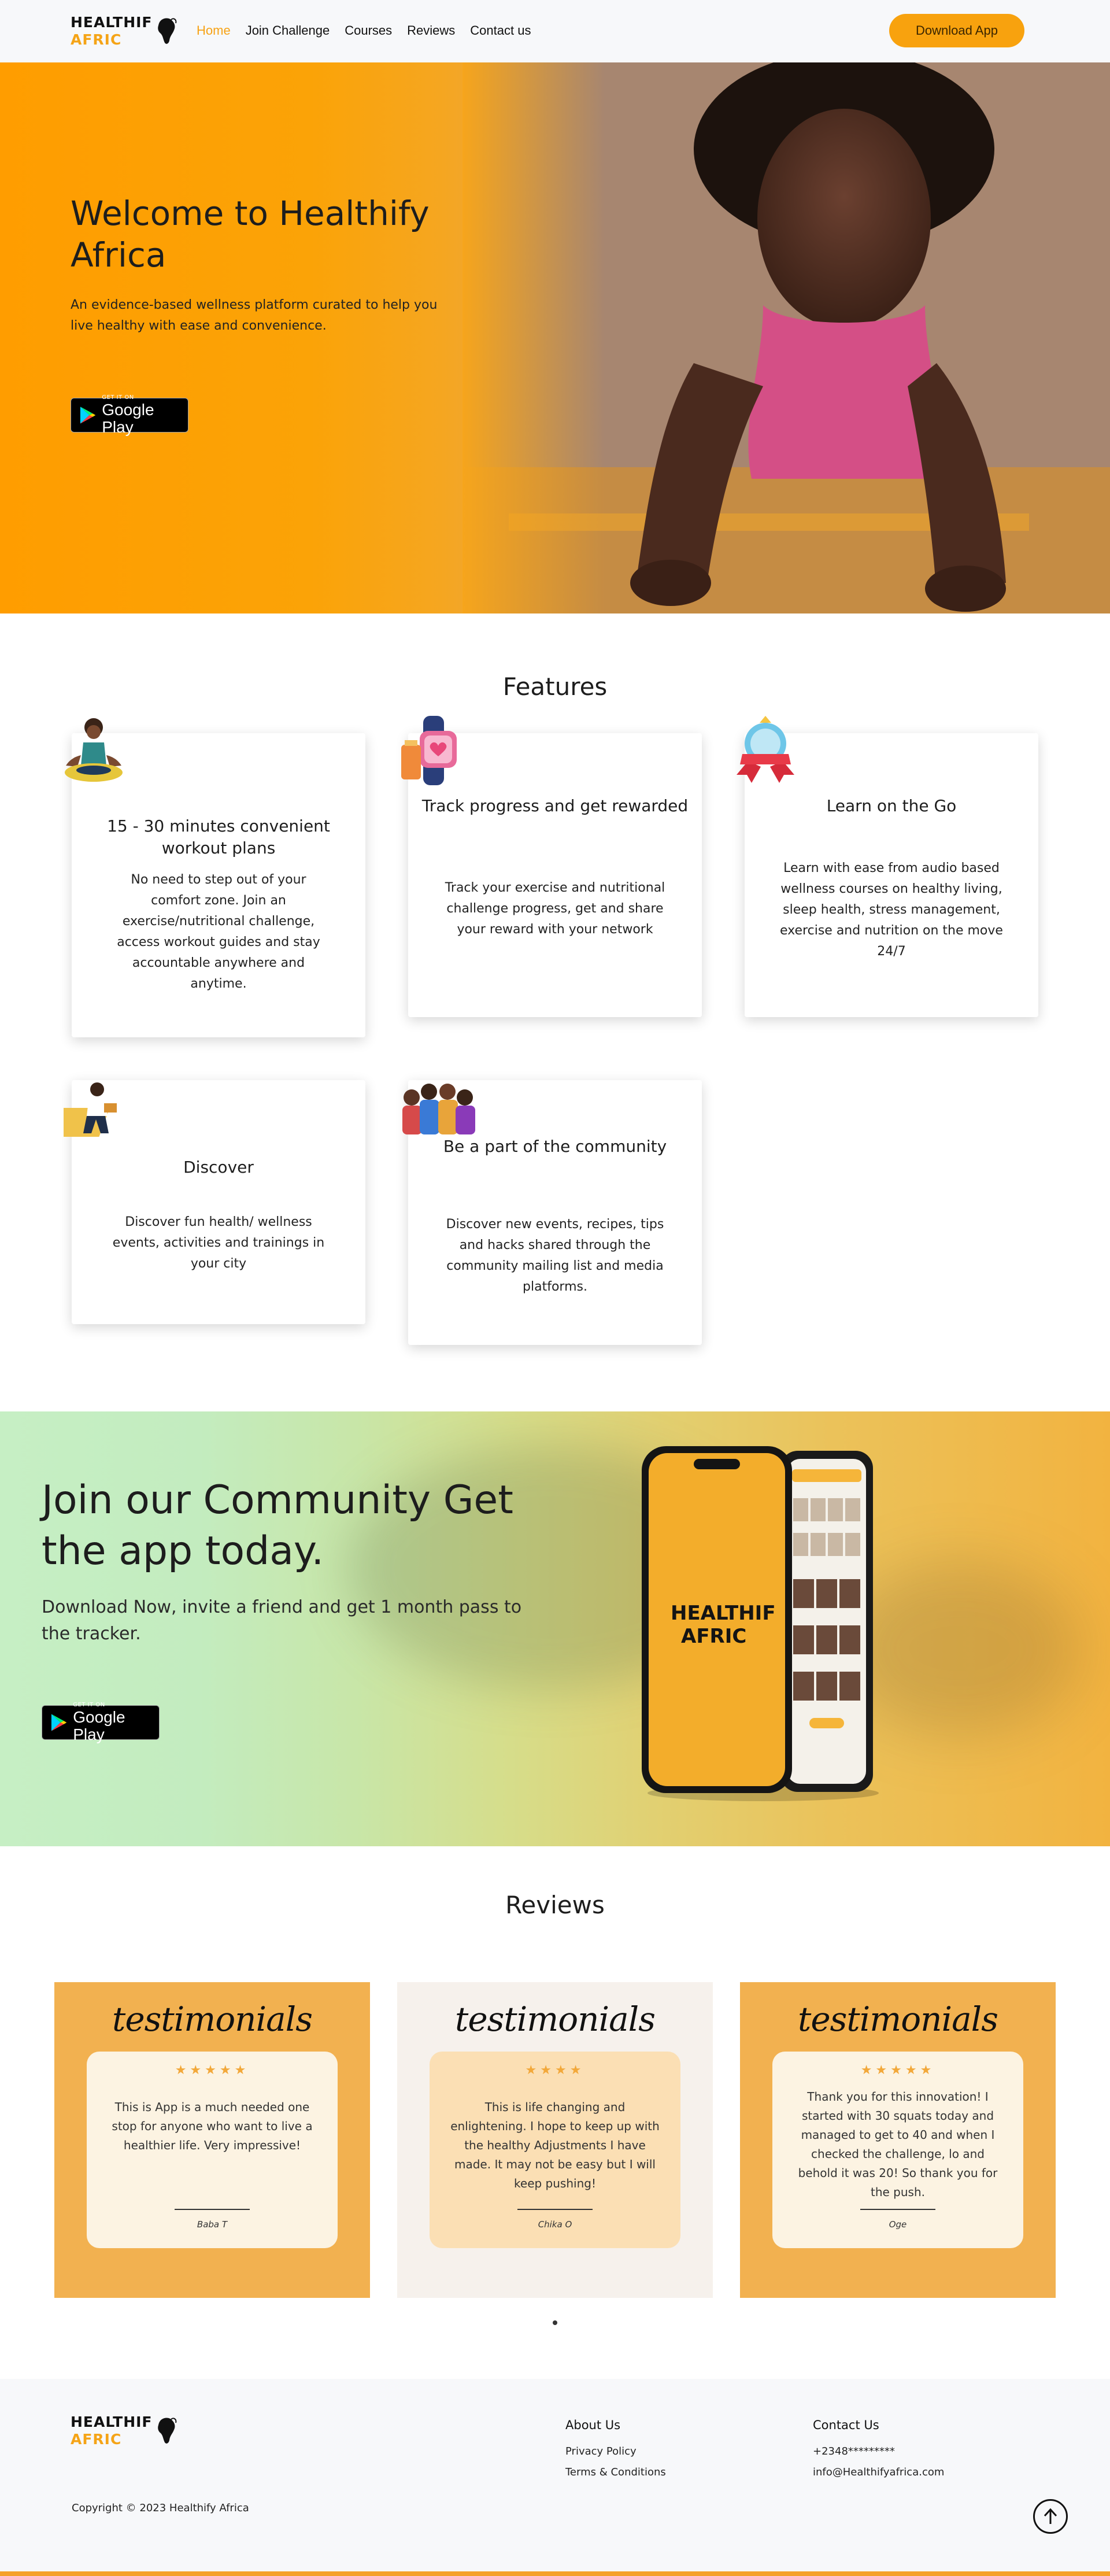 This screenshot has width=1110, height=2576. I want to click on features-title: Features, so click(555, 686).